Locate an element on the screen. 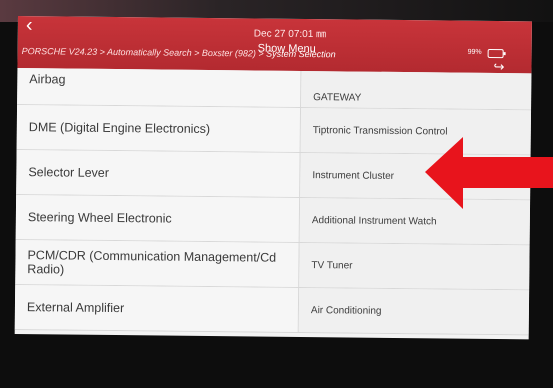  red-arrow-shape is located at coordinates (489, 173).